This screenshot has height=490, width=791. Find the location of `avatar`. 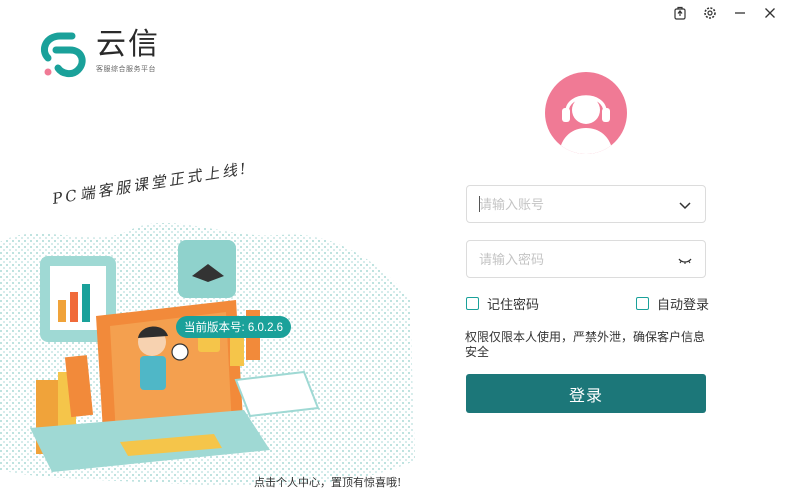

avatar is located at coordinates (586, 113).